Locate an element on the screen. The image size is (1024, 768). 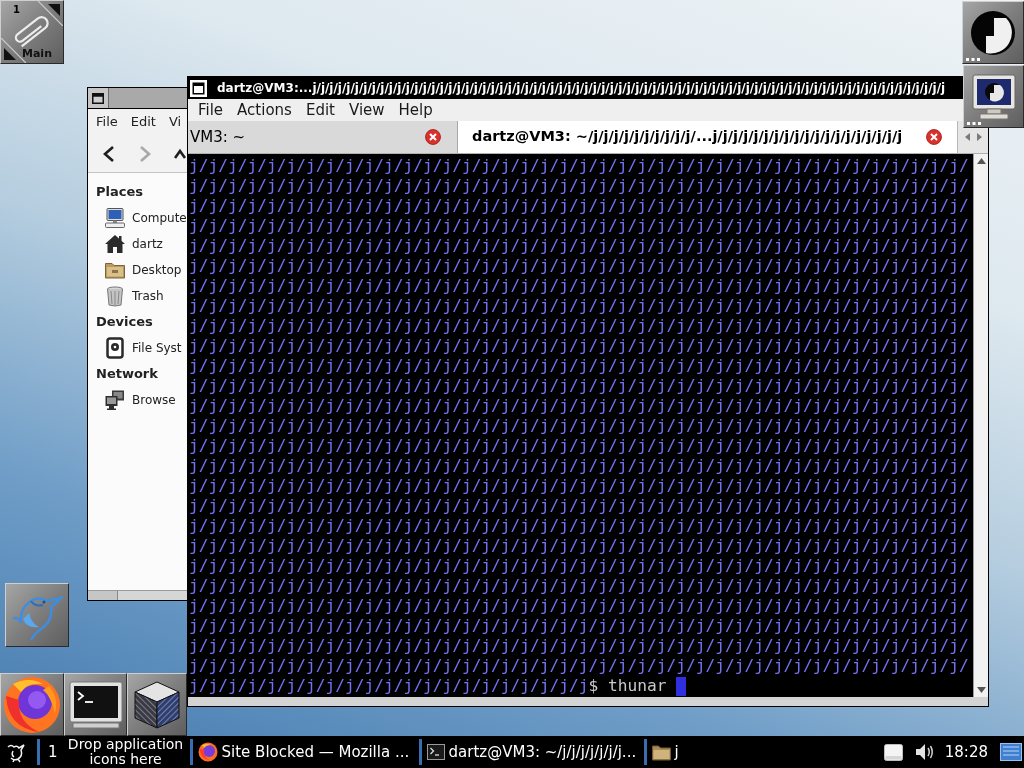
sidebar-item: Compute is located at coordinates (137, 218).